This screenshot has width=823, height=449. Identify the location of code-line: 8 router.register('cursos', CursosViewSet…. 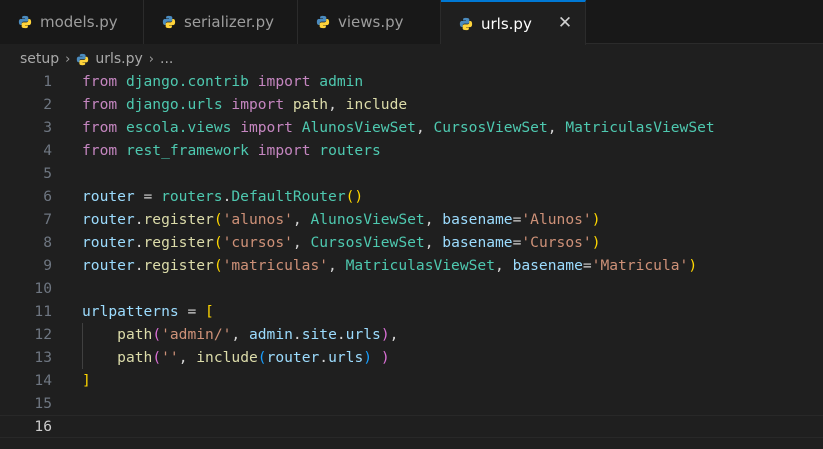
(411, 242).